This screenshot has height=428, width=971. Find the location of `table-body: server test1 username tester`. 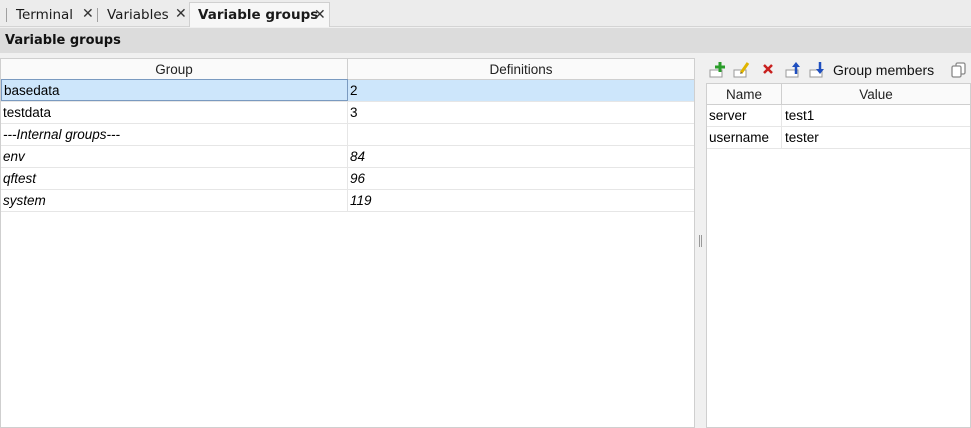

table-body: server test1 username tester is located at coordinates (838, 127).